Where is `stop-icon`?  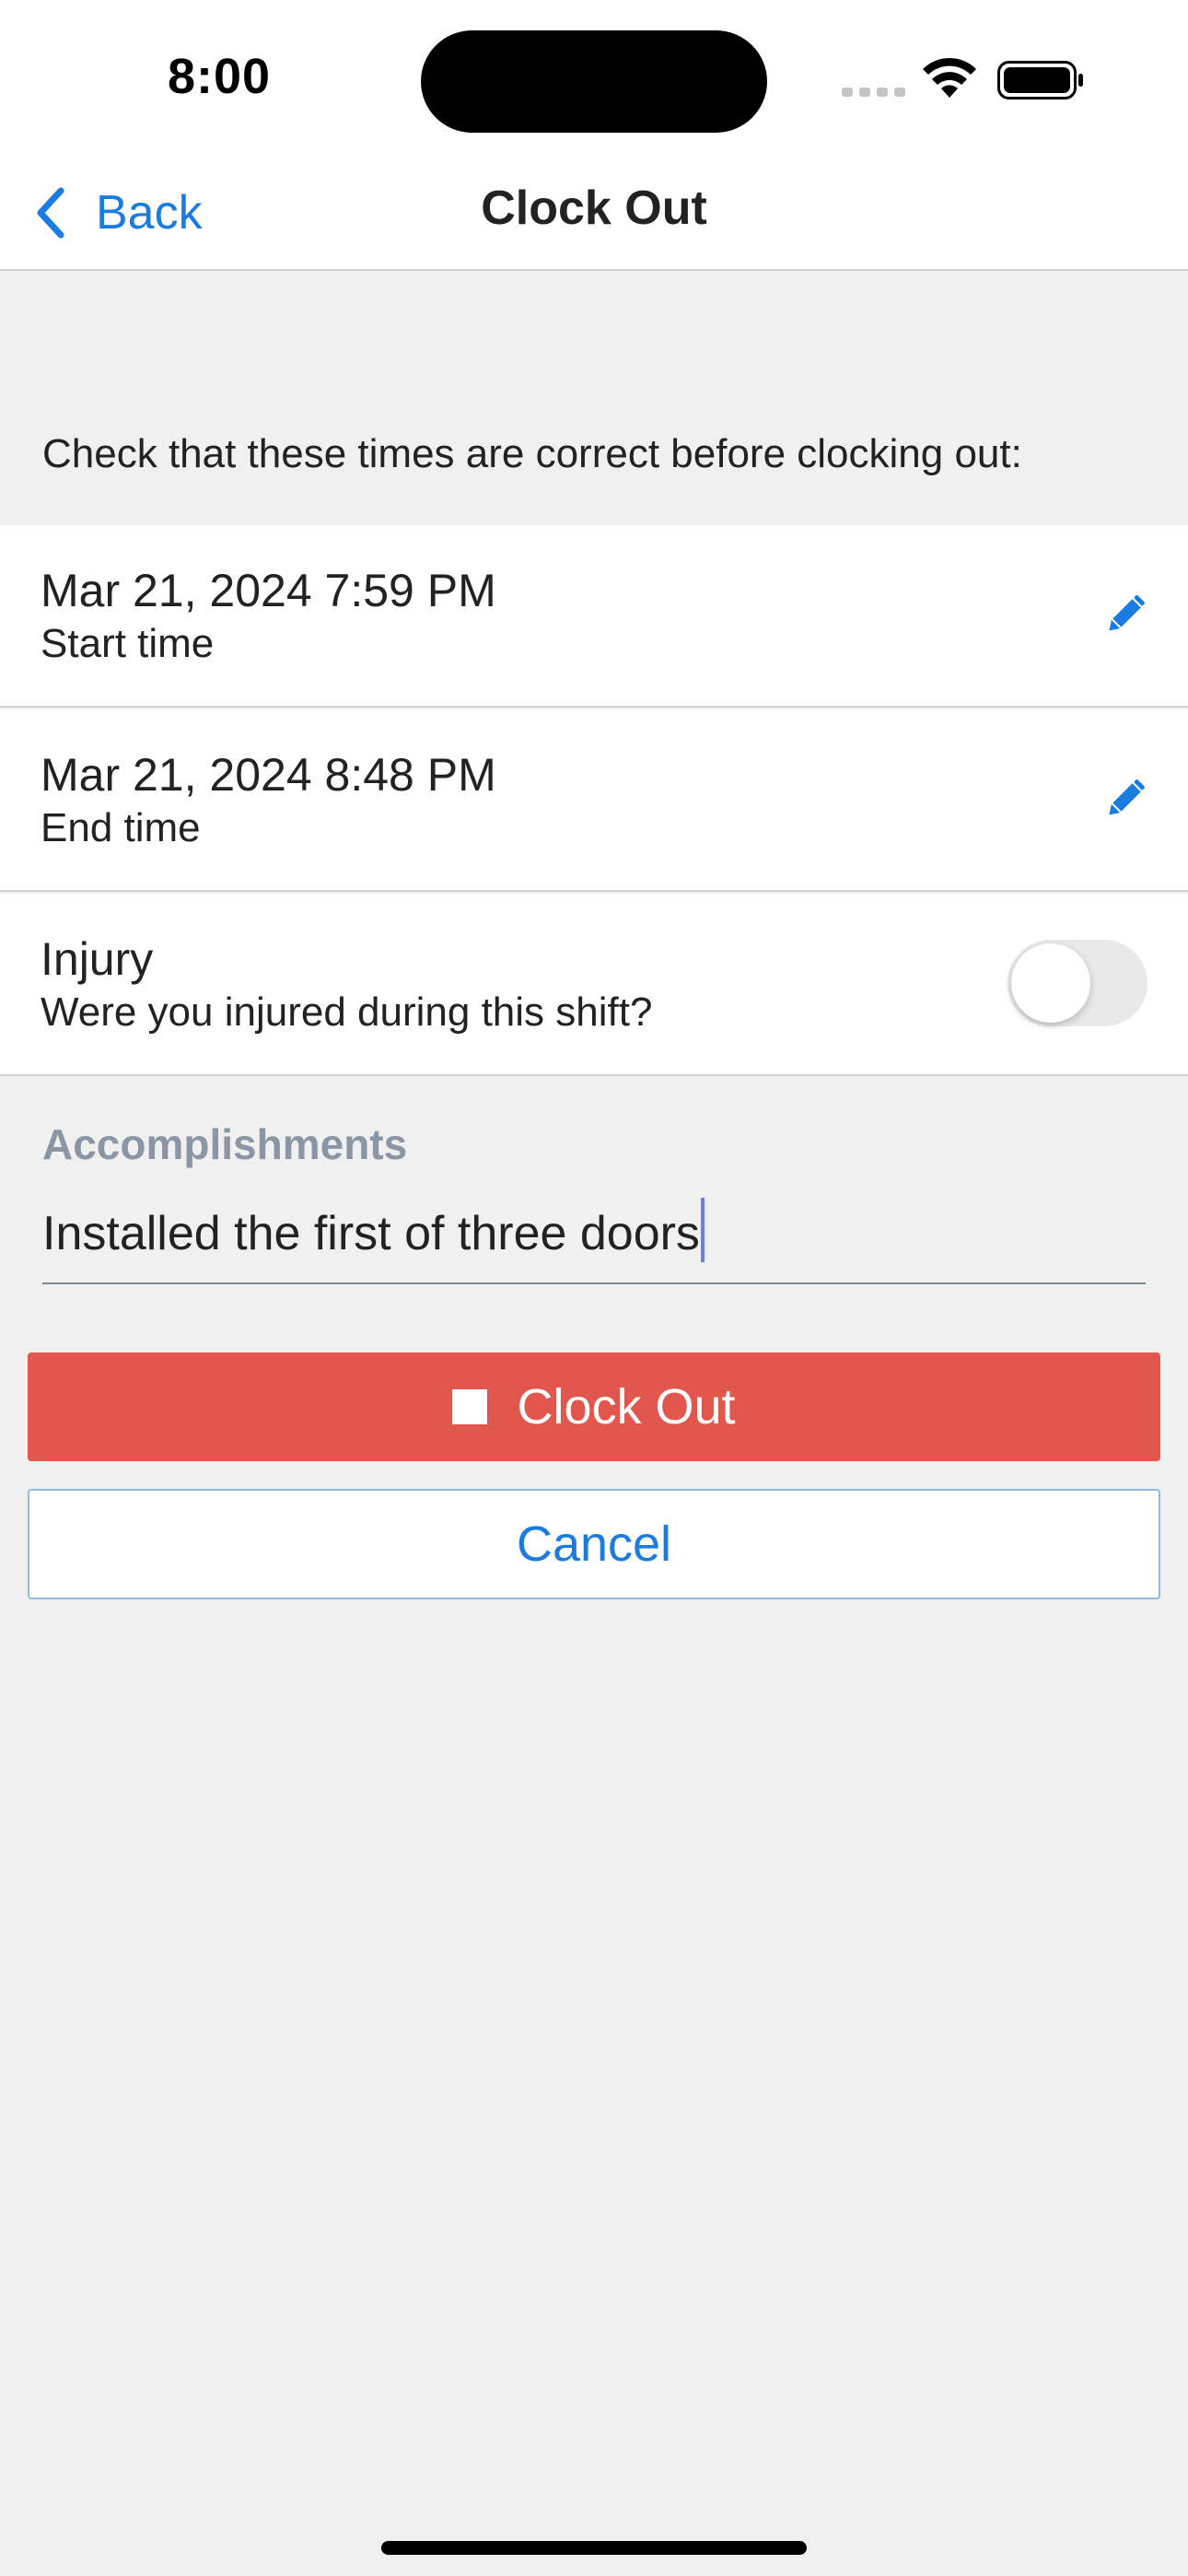 stop-icon is located at coordinates (470, 1406).